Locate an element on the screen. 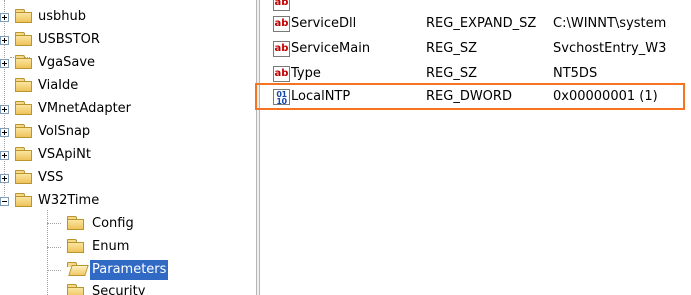 This screenshot has width=691, height=295. value-name: ServiceDll is located at coordinates (324, 23).